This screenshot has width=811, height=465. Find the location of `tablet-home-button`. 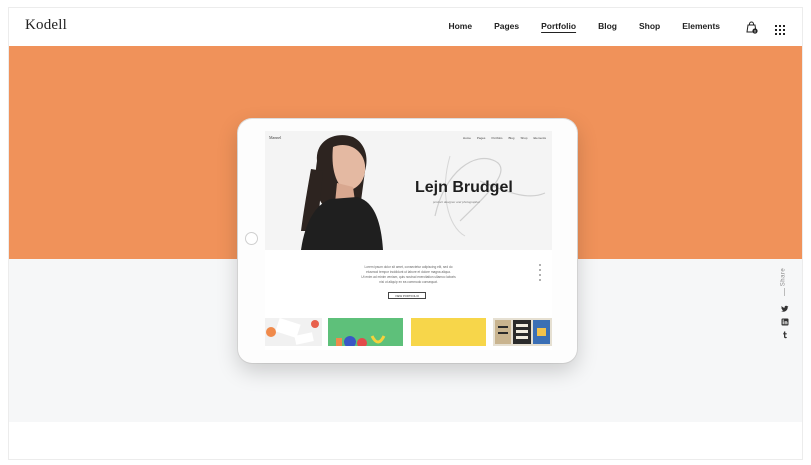

tablet-home-button is located at coordinates (251, 238).